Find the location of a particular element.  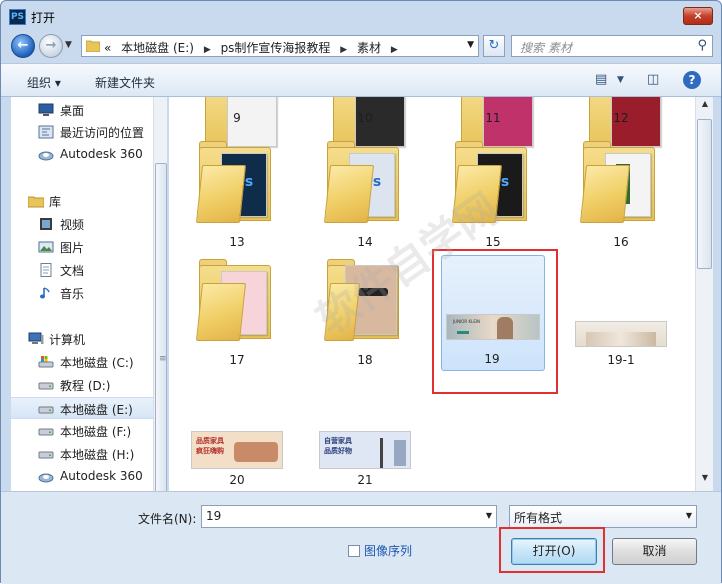

preview-pane-icon: ◫ is located at coordinates (653, 79).